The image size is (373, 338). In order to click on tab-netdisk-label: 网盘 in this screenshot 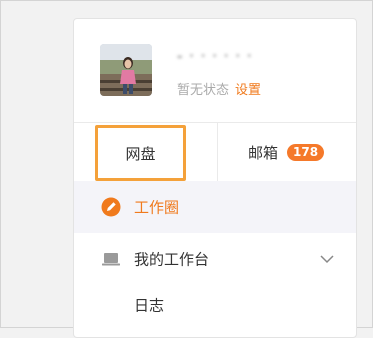, I will do `click(140, 153)`.